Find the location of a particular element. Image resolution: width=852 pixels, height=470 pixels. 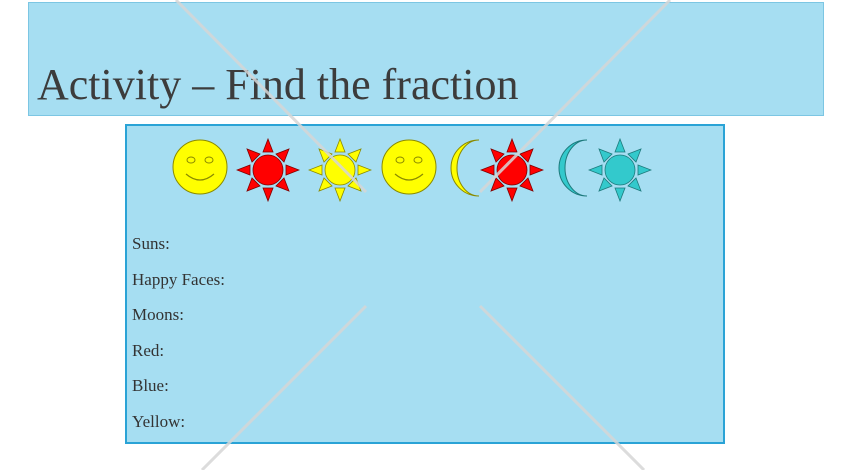

question-red: Red: is located at coordinates (148, 350).